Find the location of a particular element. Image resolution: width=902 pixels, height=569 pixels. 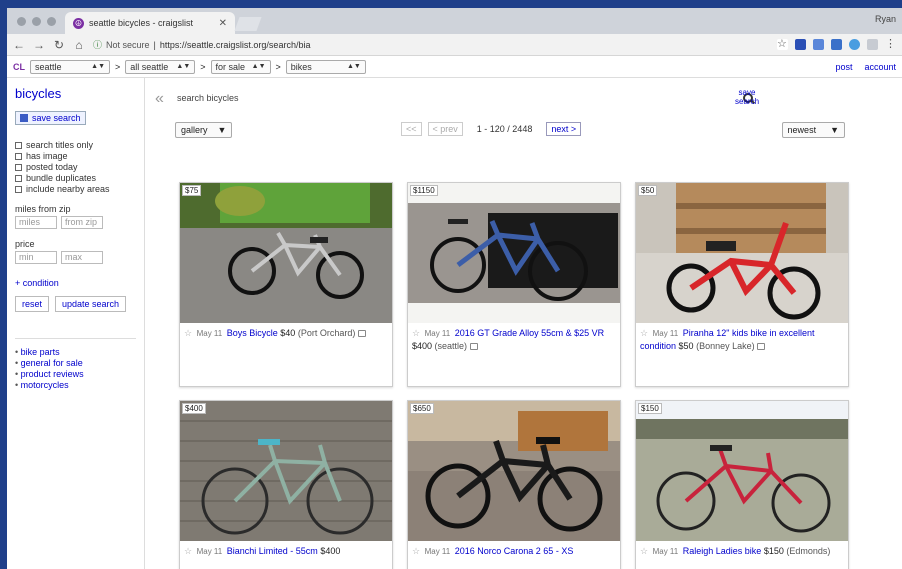

update-search-button: update search is located at coordinates (91, 304).